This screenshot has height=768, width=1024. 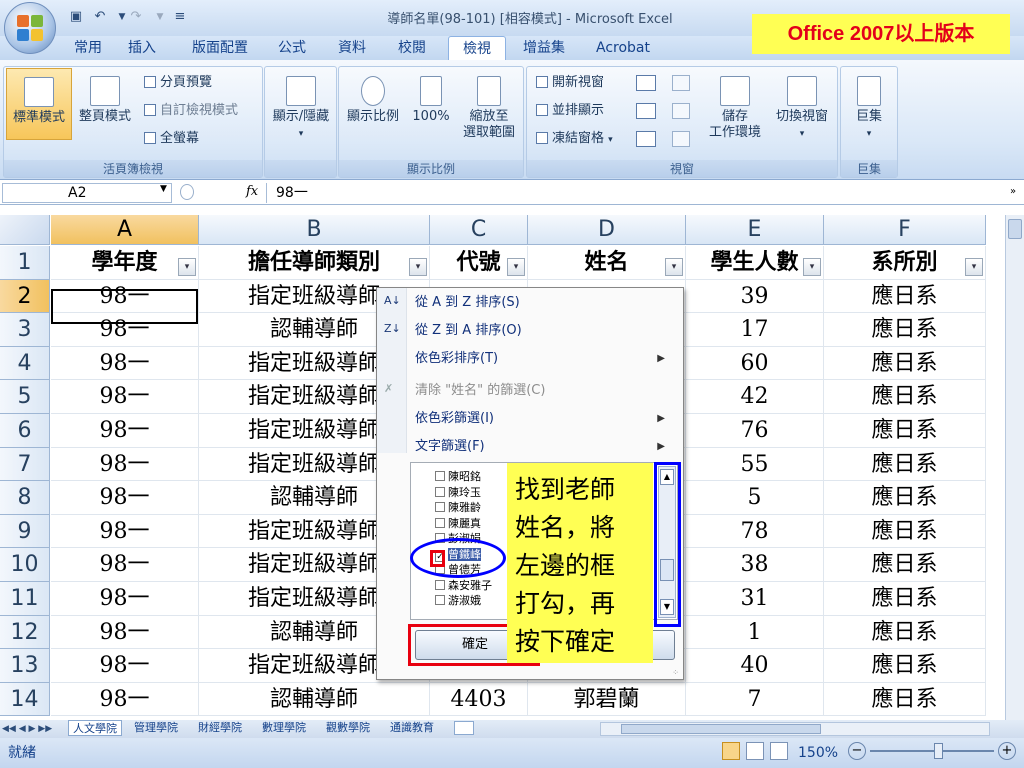 I want to click on freeze-panes-button: 凍結窗格 ▾, so click(x=574, y=139).